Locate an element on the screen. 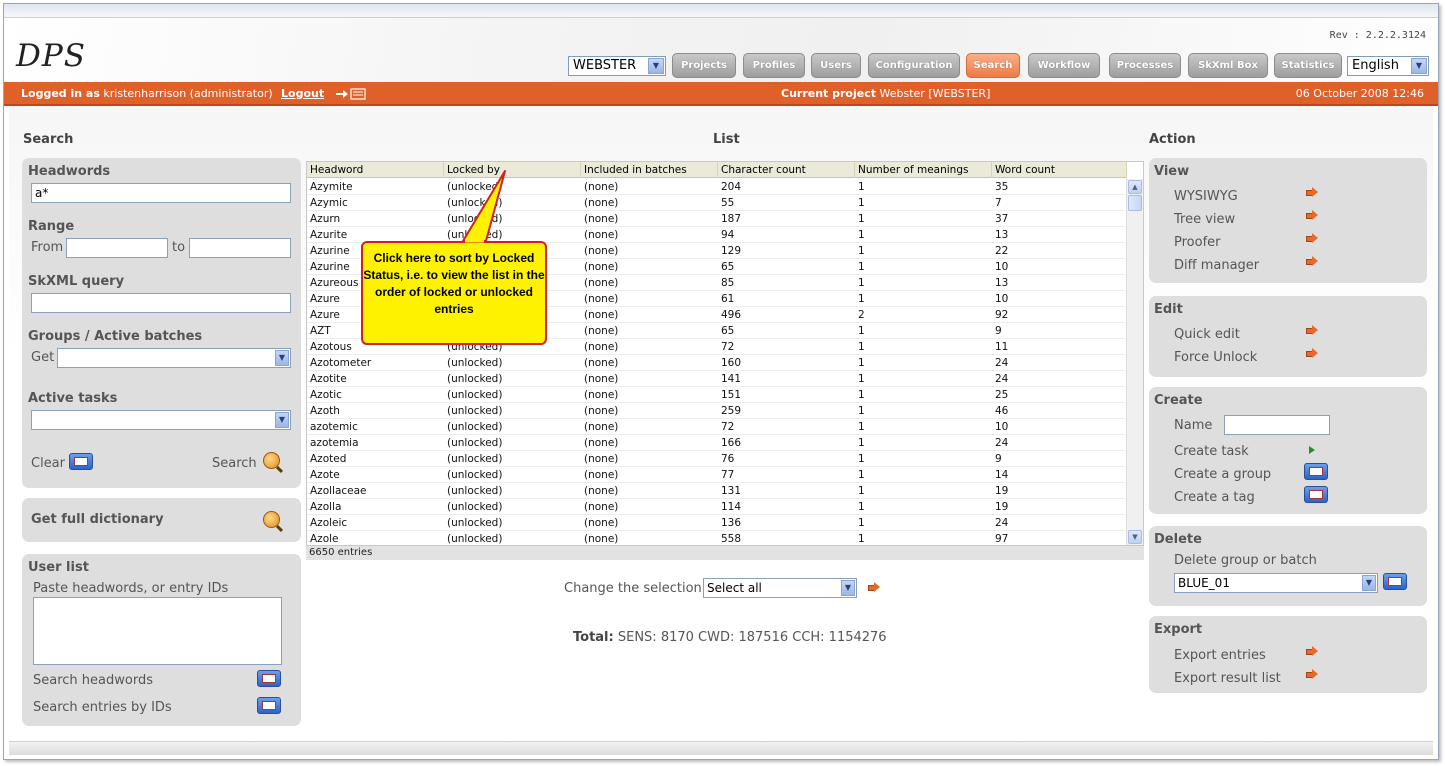  column-header-meanings: Number of meanings is located at coordinates (923, 170).